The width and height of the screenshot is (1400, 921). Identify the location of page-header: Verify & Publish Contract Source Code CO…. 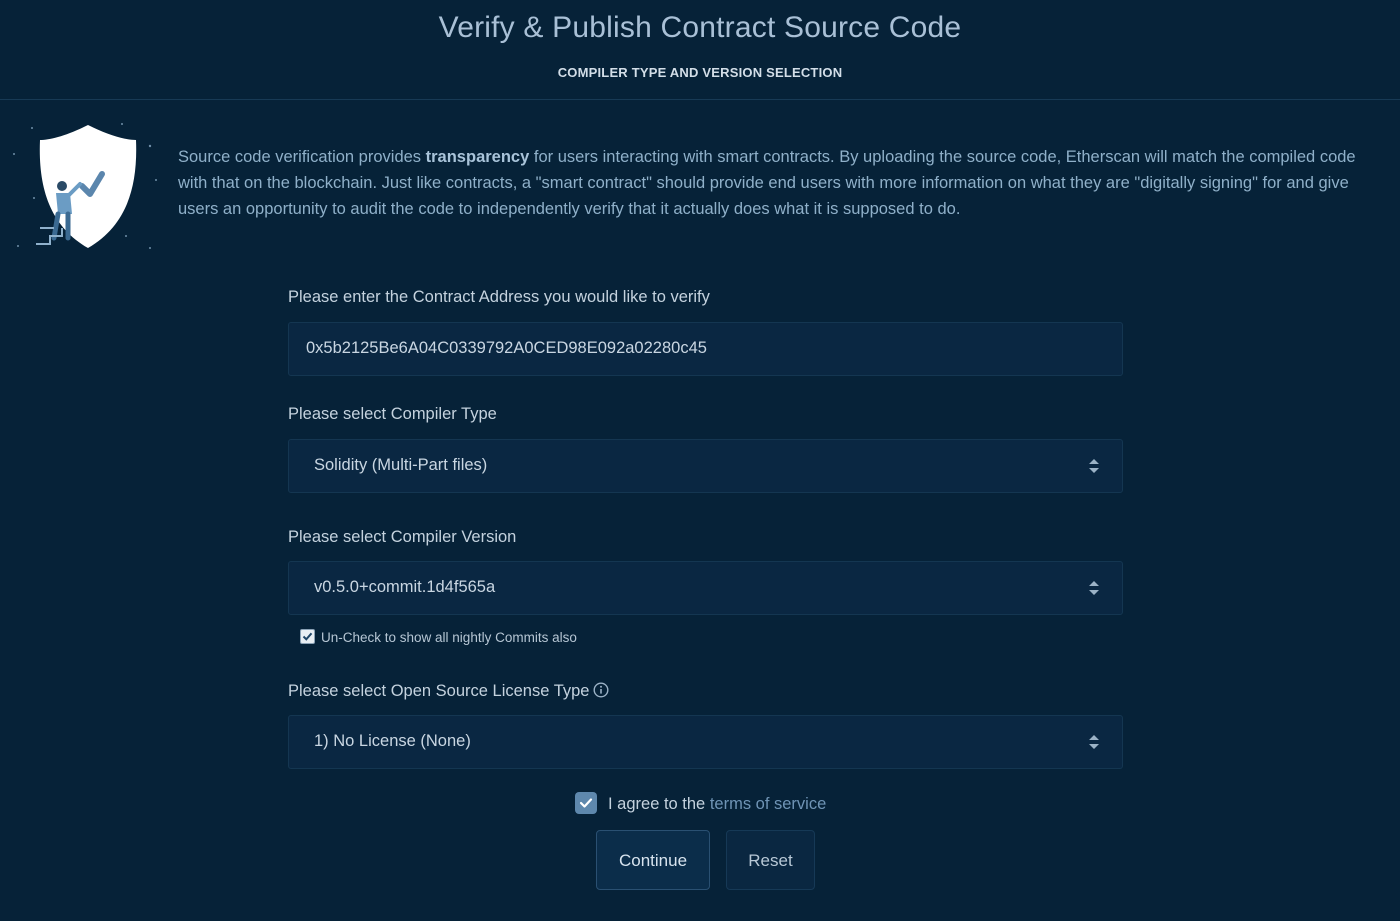
(700, 50).